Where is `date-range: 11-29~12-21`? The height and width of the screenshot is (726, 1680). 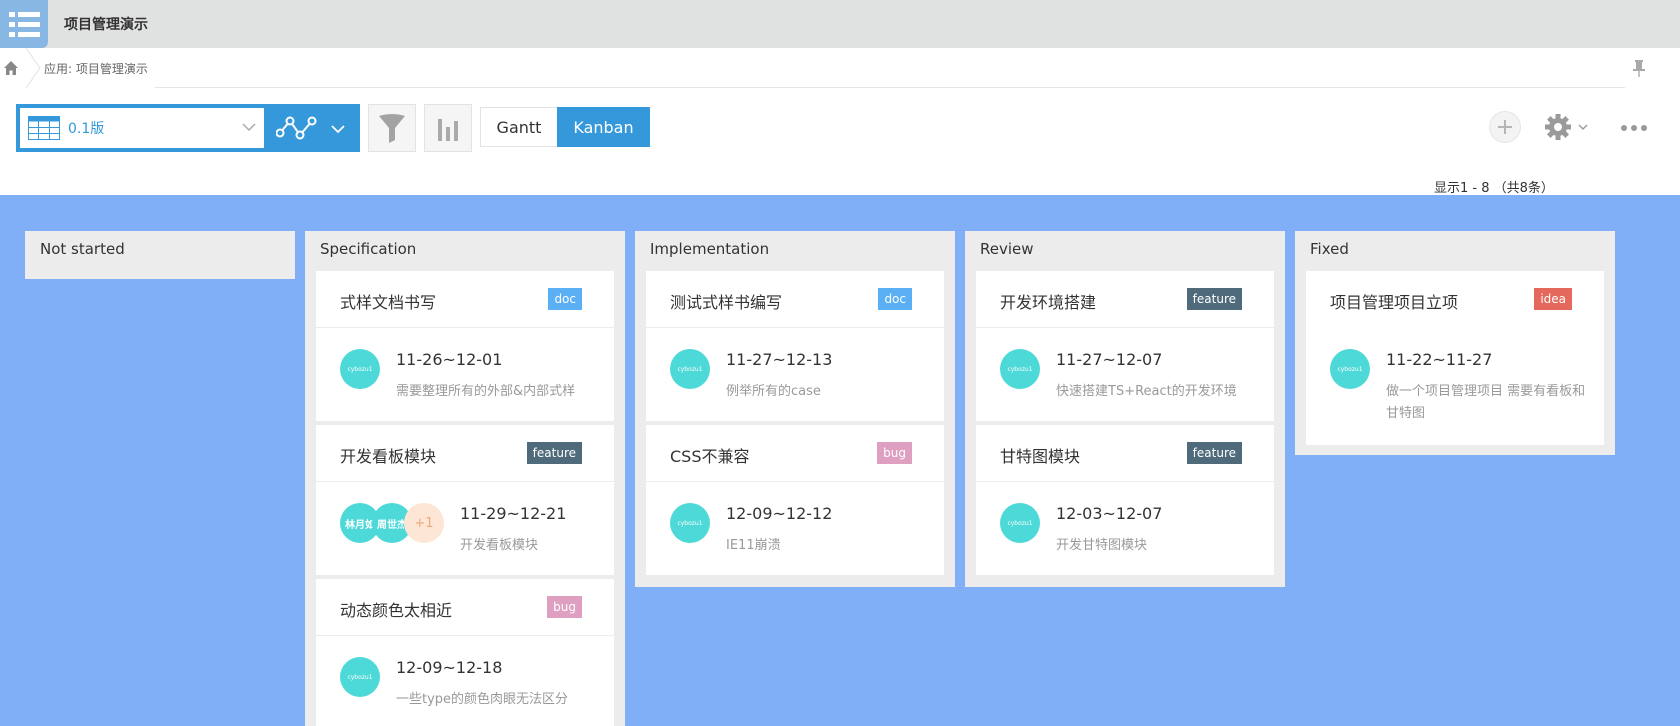
date-range: 11-29~12-21 is located at coordinates (513, 513).